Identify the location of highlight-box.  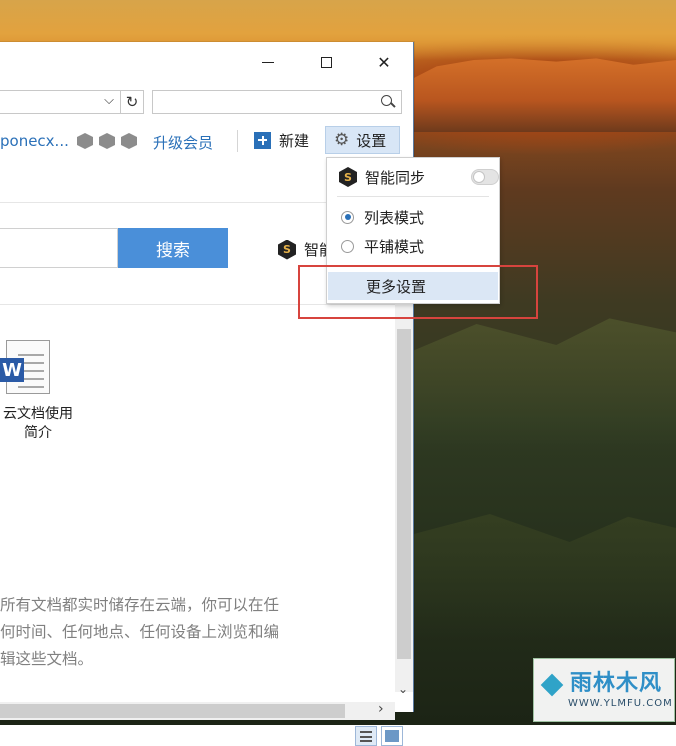
(418, 292).